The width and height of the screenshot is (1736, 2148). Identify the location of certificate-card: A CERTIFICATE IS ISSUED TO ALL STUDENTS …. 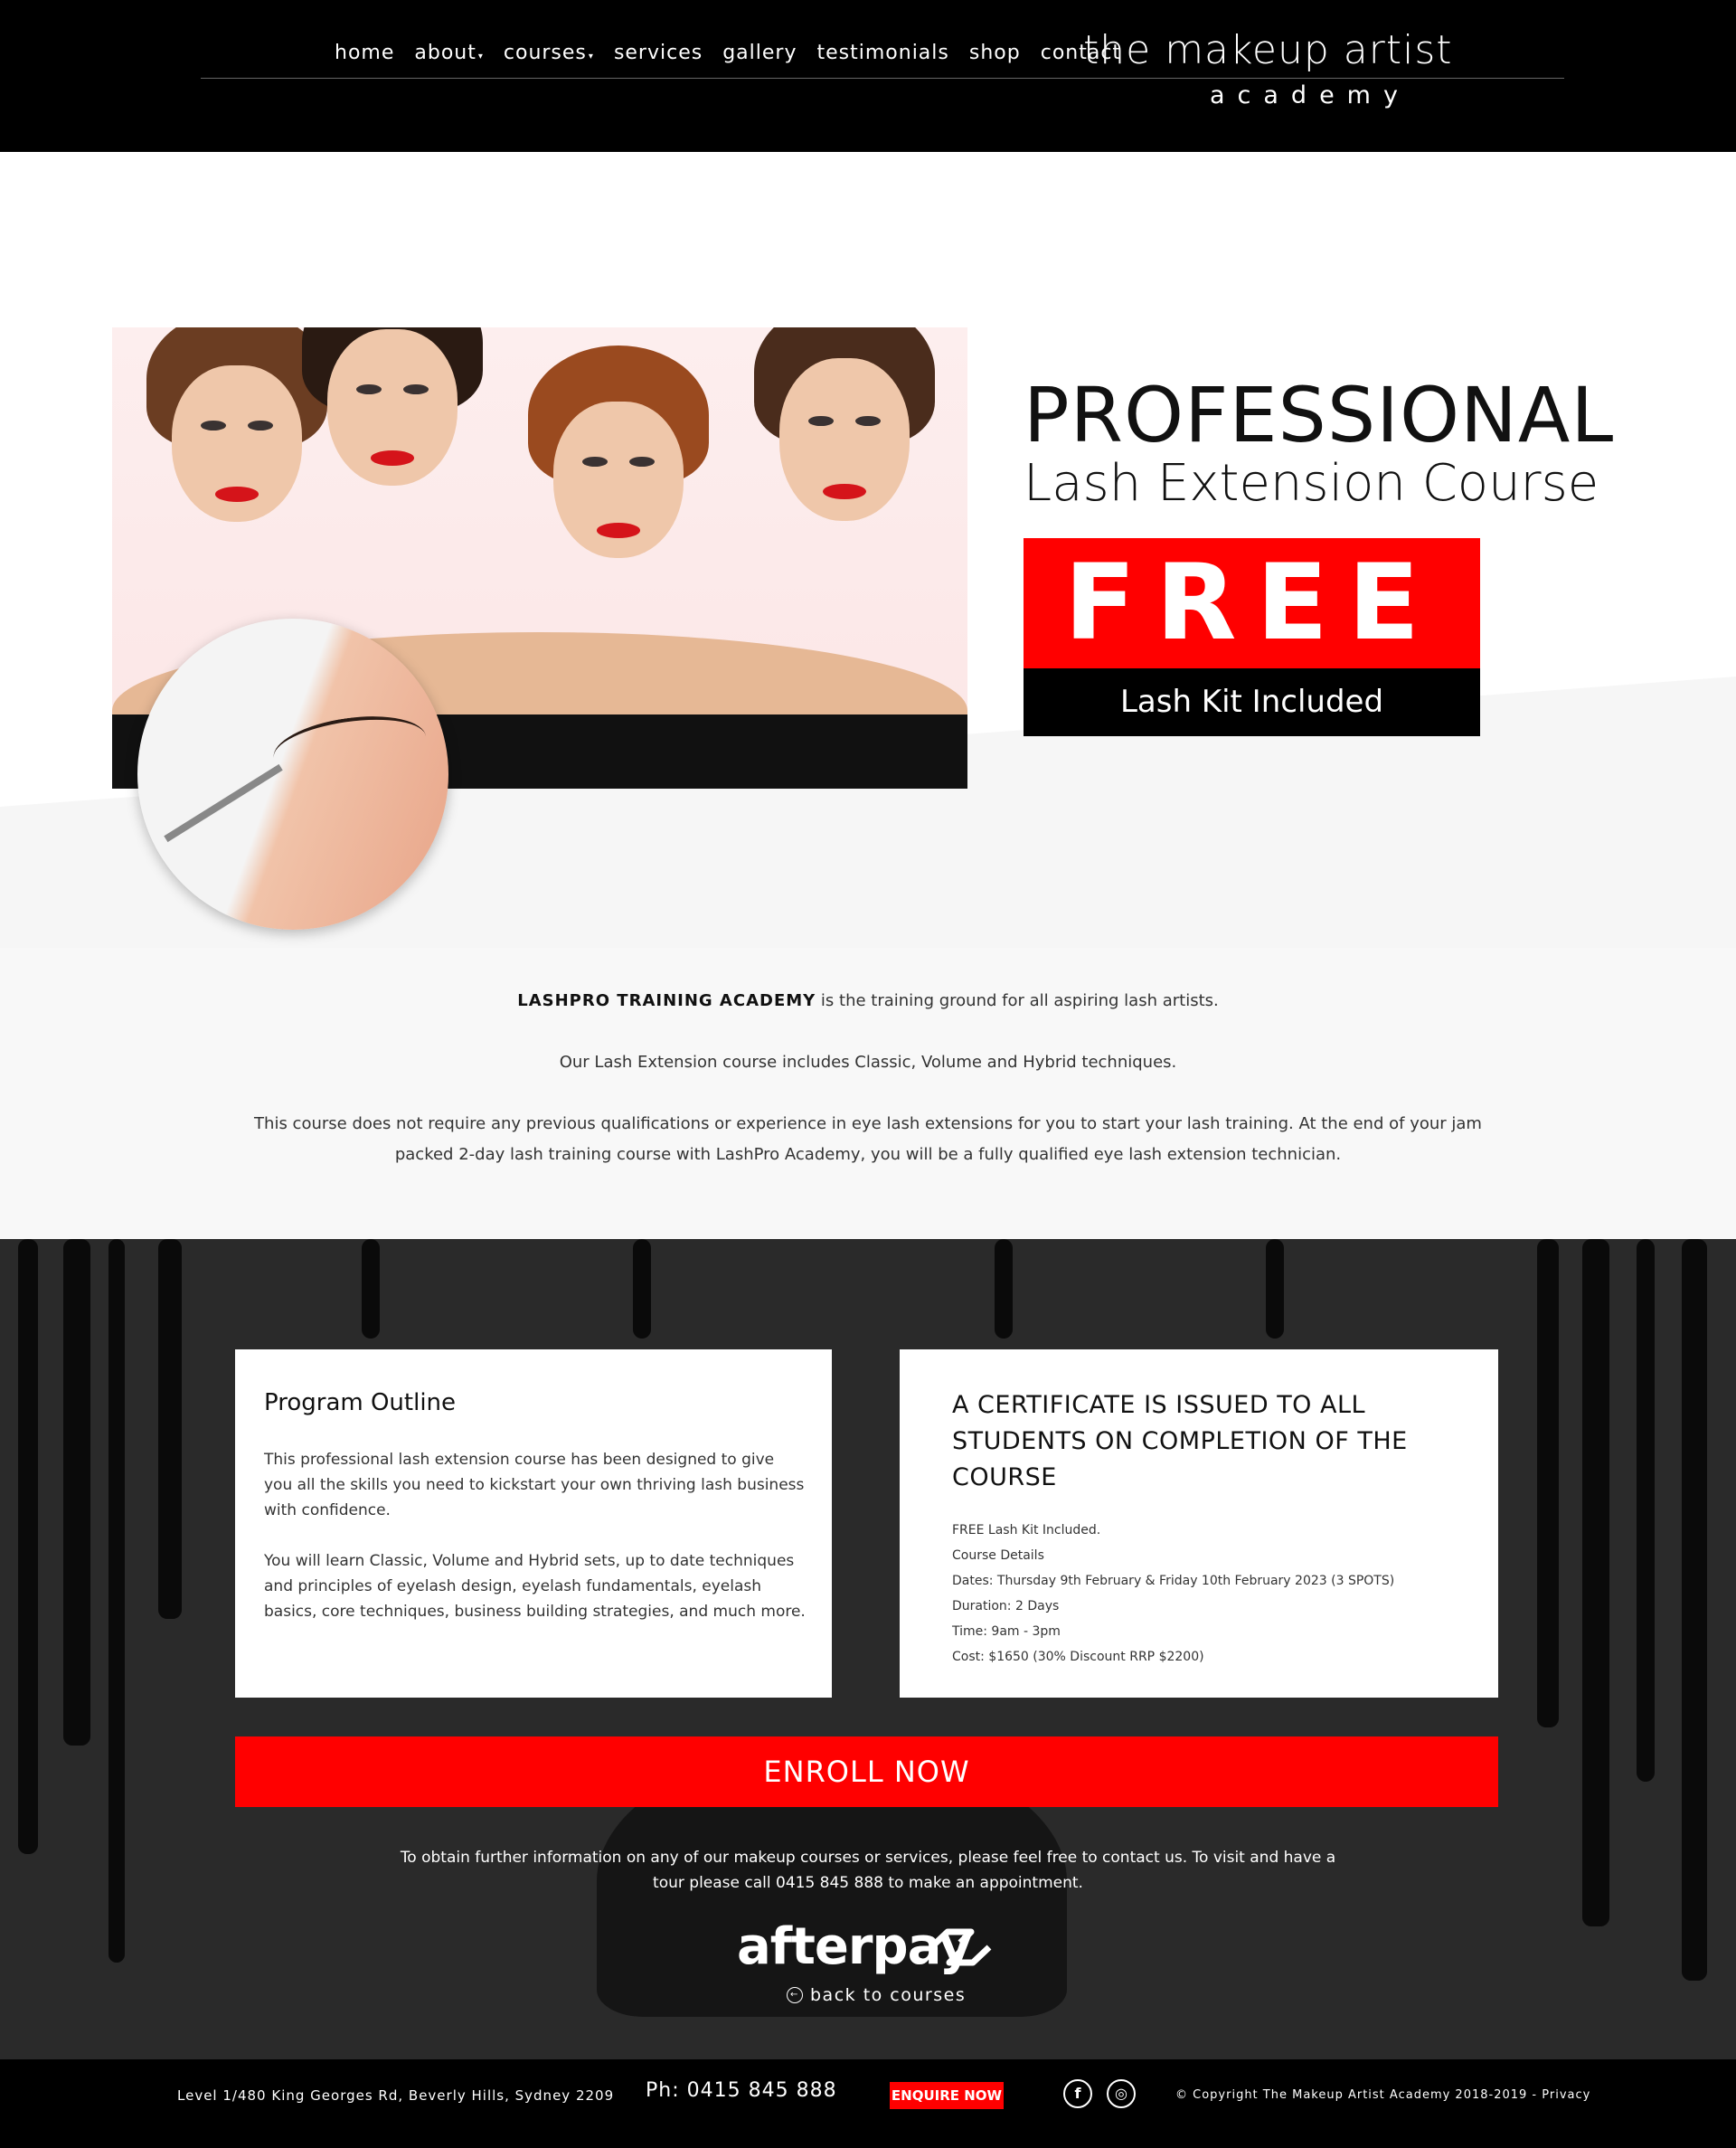
(1199, 1523).